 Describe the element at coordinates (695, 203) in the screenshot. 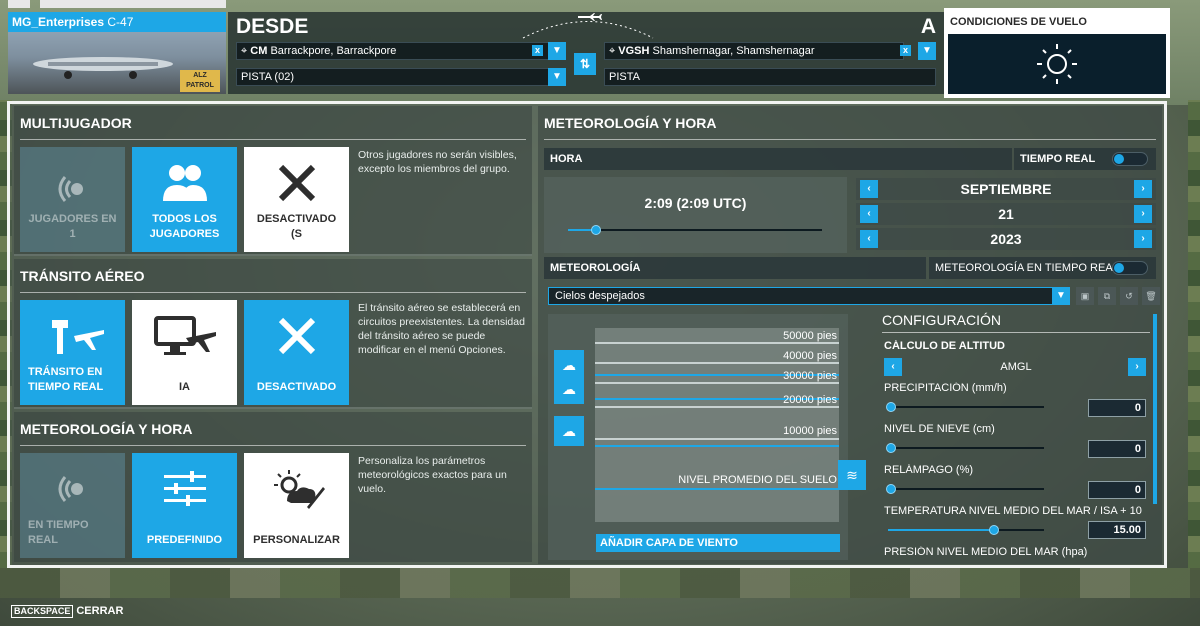

I see `time-value: 2:09 (2:09 UTC)` at that location.